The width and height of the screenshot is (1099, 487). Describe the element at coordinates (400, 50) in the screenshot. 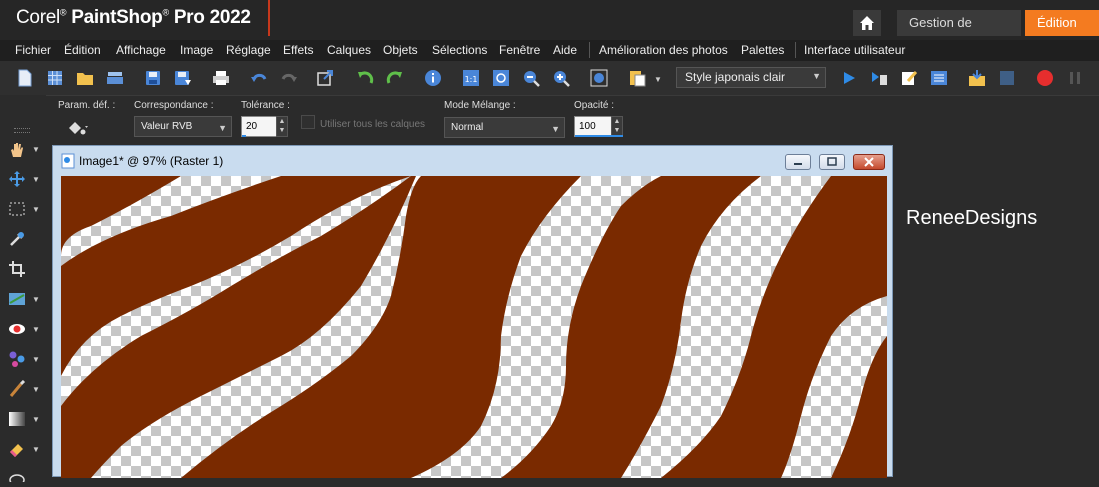

I see `menu-objets: Objets` at that location.